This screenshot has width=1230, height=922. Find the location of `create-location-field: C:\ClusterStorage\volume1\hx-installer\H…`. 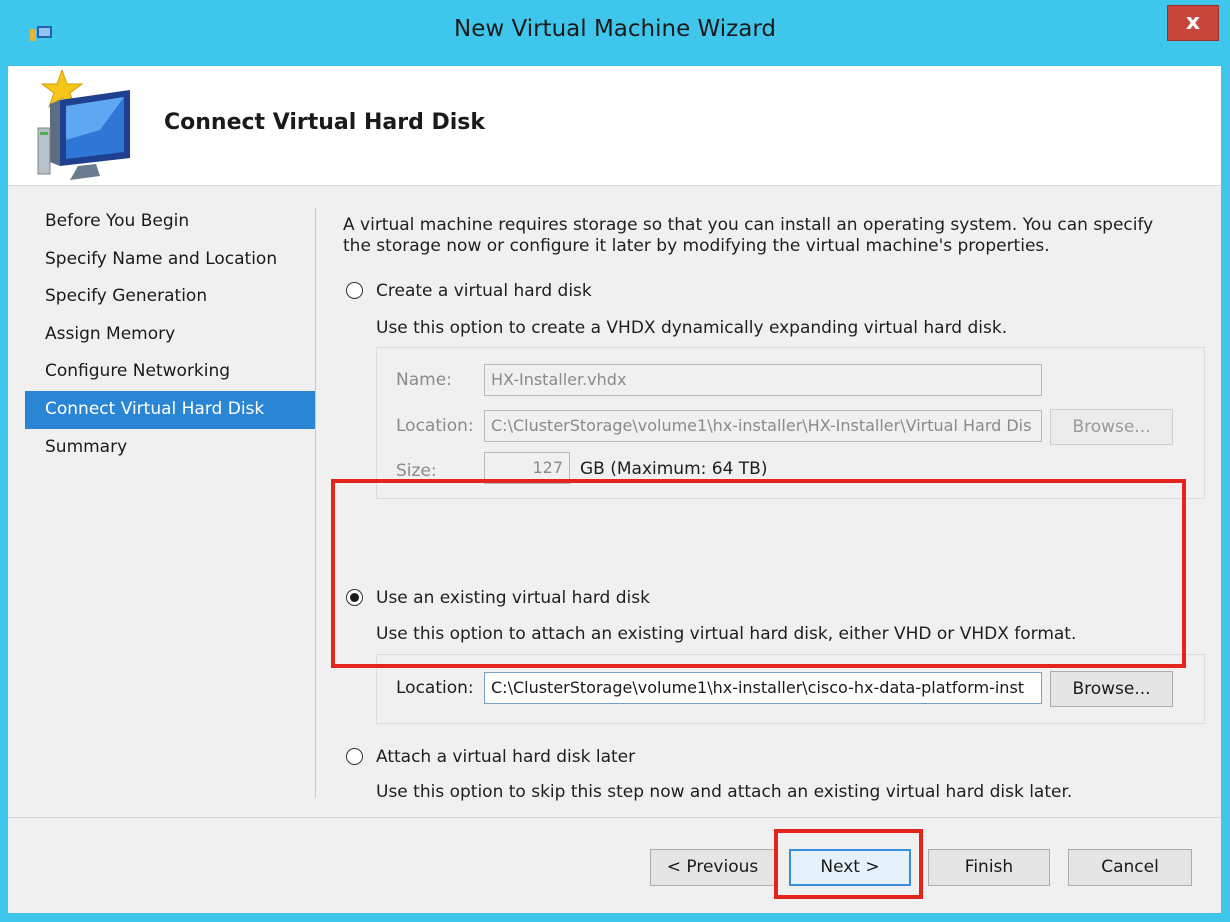

create-location-field: C:\ClusterStorage\volume1\hx-installer\H… is located at coordinates (763, 426).